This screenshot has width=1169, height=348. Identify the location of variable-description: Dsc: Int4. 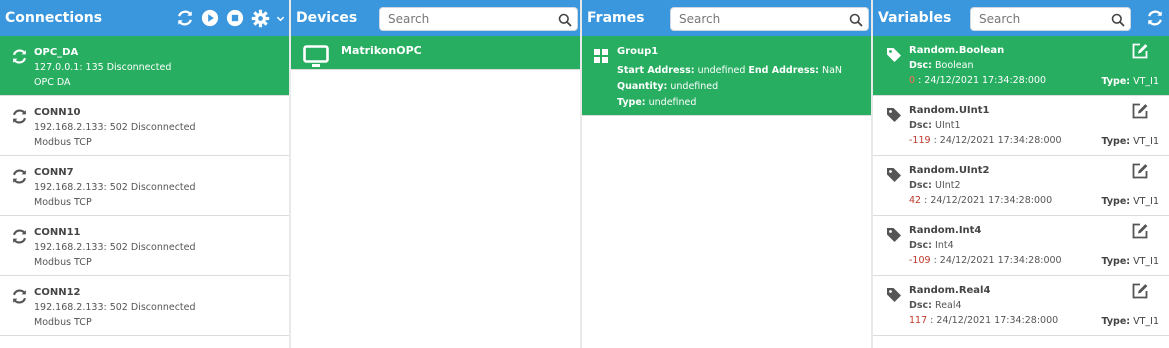
(1039, 245).